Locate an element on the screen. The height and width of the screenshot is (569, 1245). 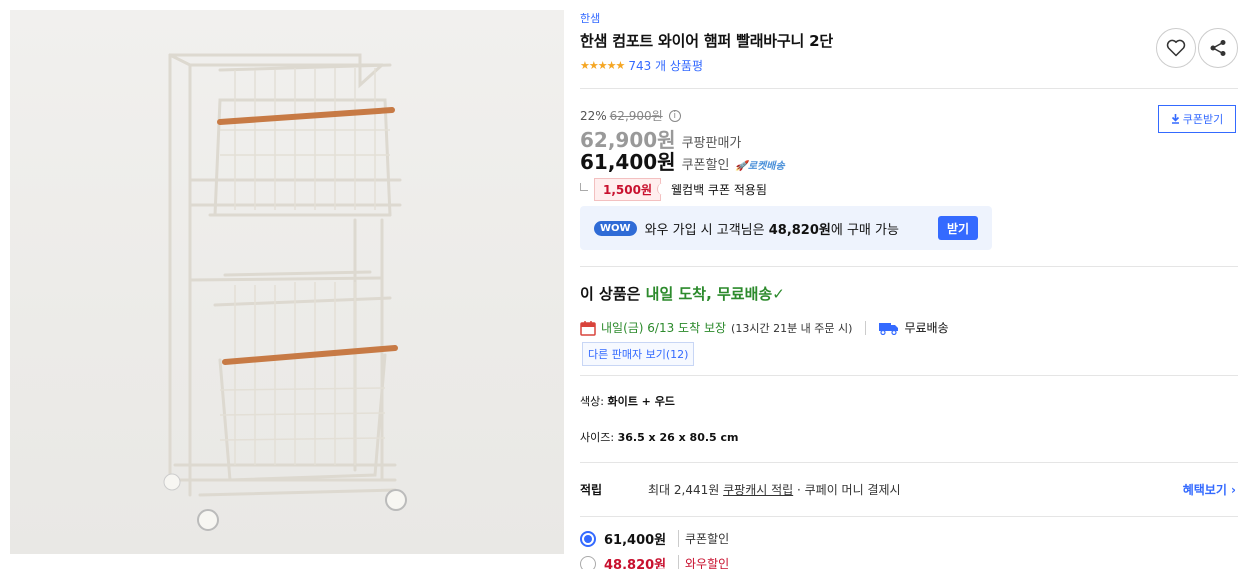
get-coupon-button: 쿠폰받기 is located at coordinates (1197, 119).